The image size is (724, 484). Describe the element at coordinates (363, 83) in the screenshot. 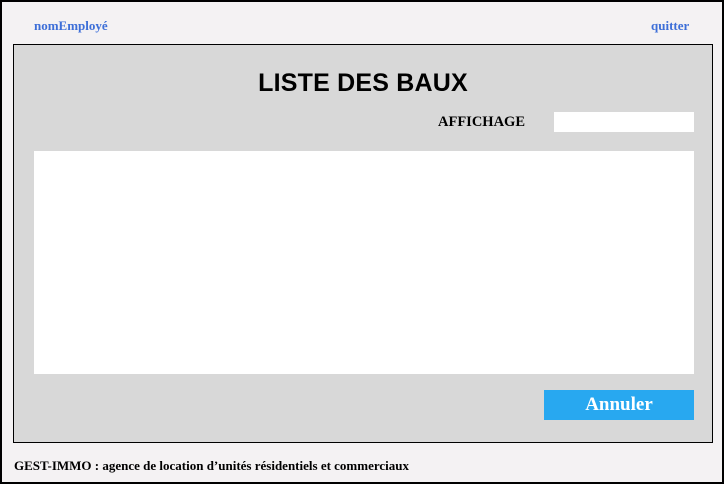

I see `page-title: LISTE DES BAUX` at that location.